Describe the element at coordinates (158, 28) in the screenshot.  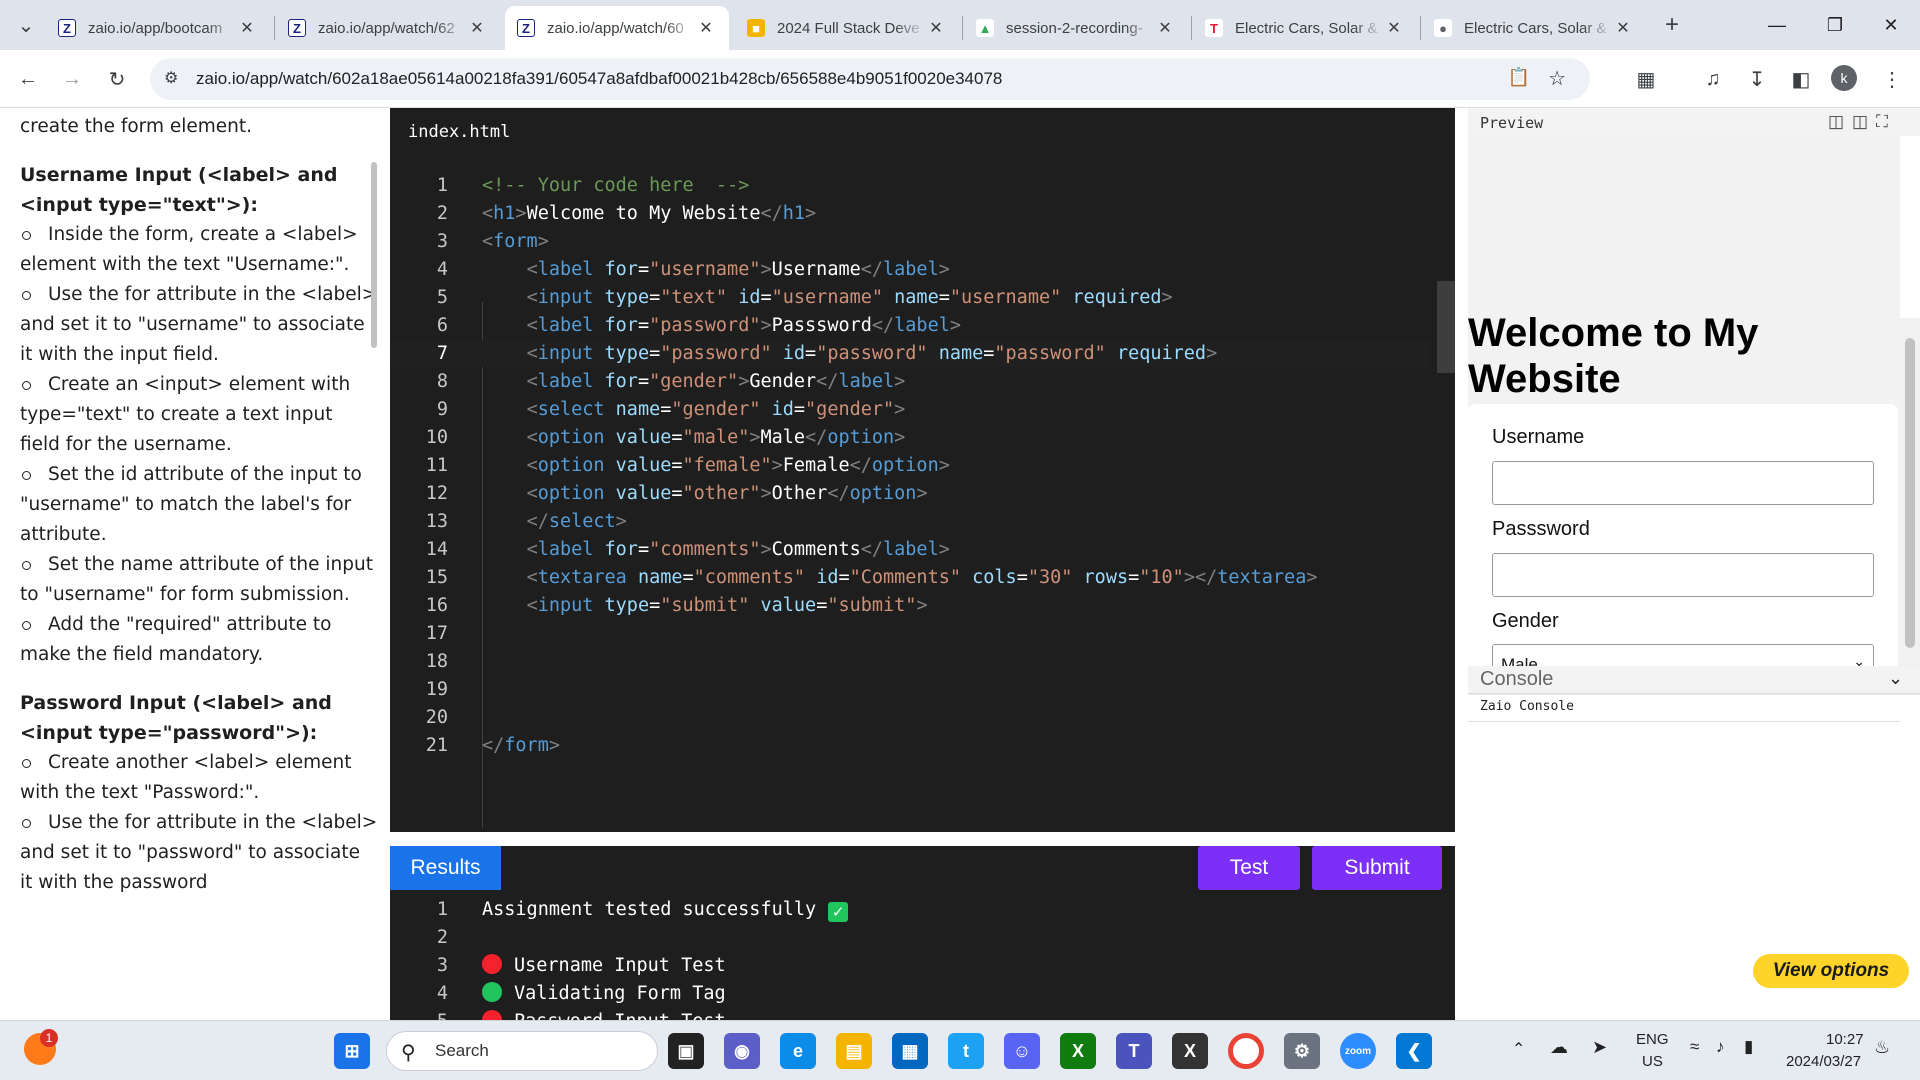
I see `browser-tab: Zzaio.io/app/bootcam ✕` at that location.